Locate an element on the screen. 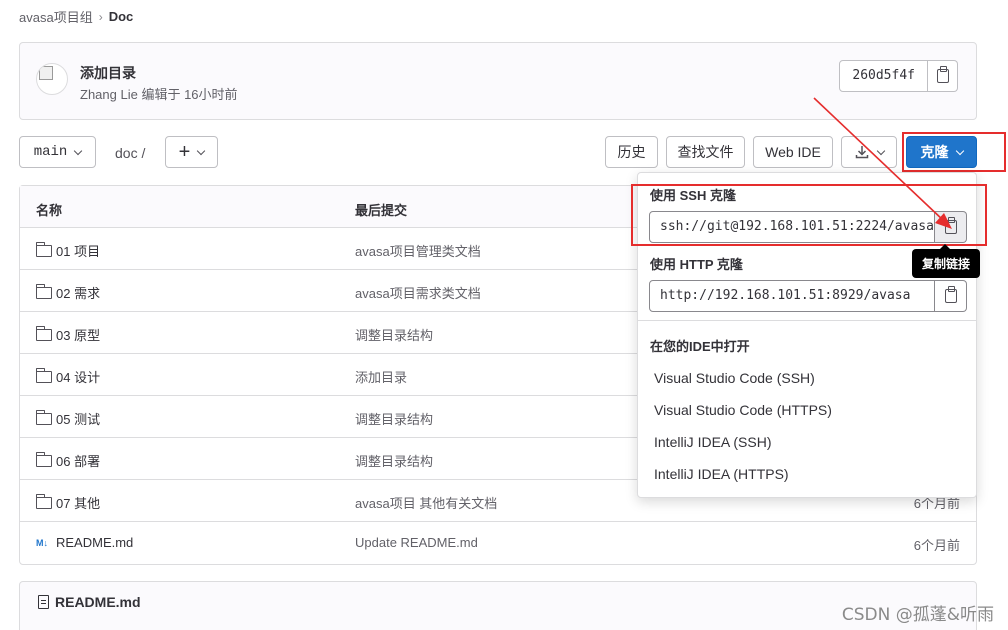 Image resolution: width=1008 pixels, height=630 pixels. annotation-highlight-clone is located at coordinates (954, 152).